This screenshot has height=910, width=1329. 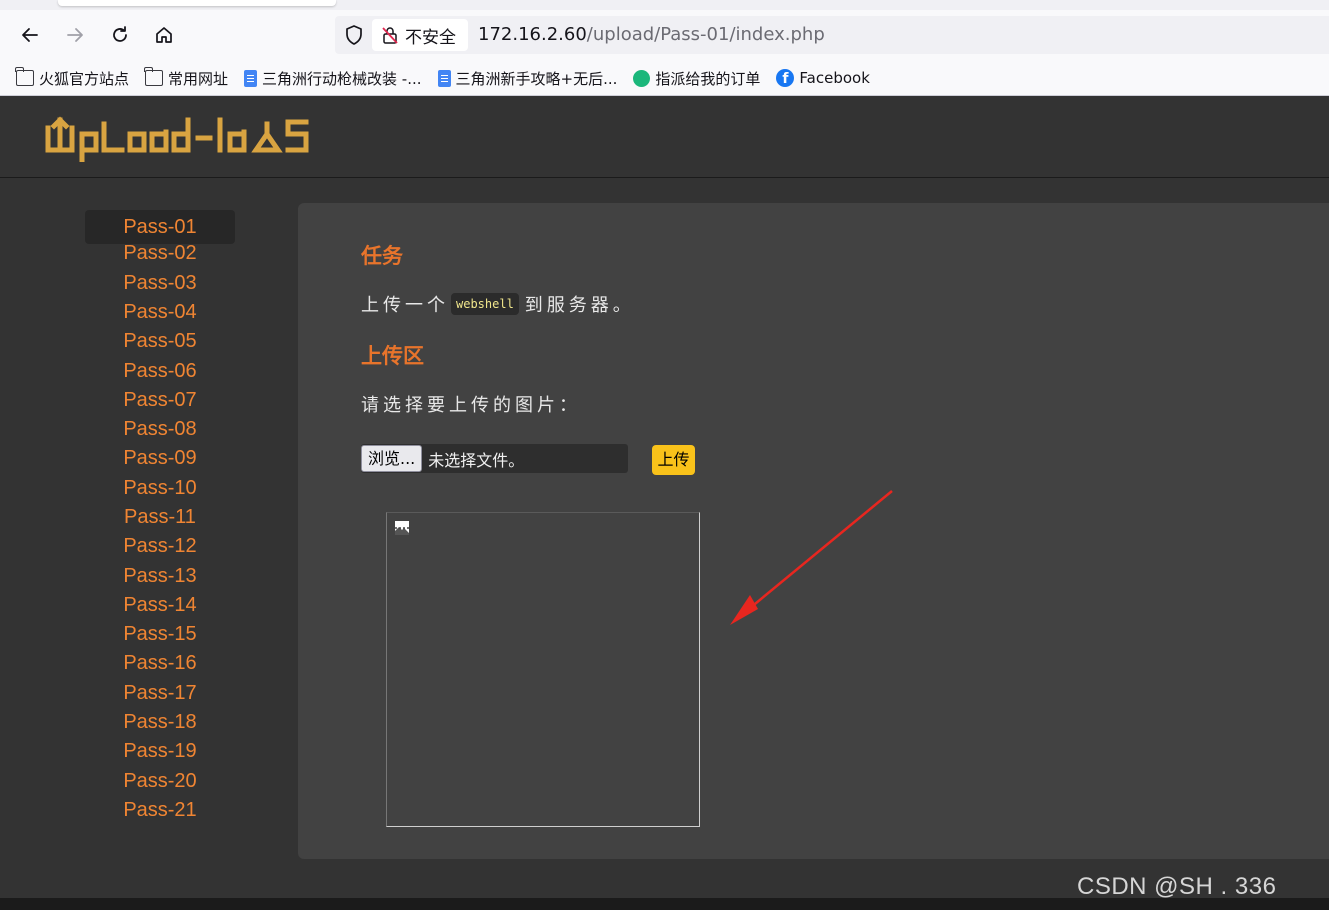 I want to click on bookmark-label: 常用网址, so click(x=198, y=78).